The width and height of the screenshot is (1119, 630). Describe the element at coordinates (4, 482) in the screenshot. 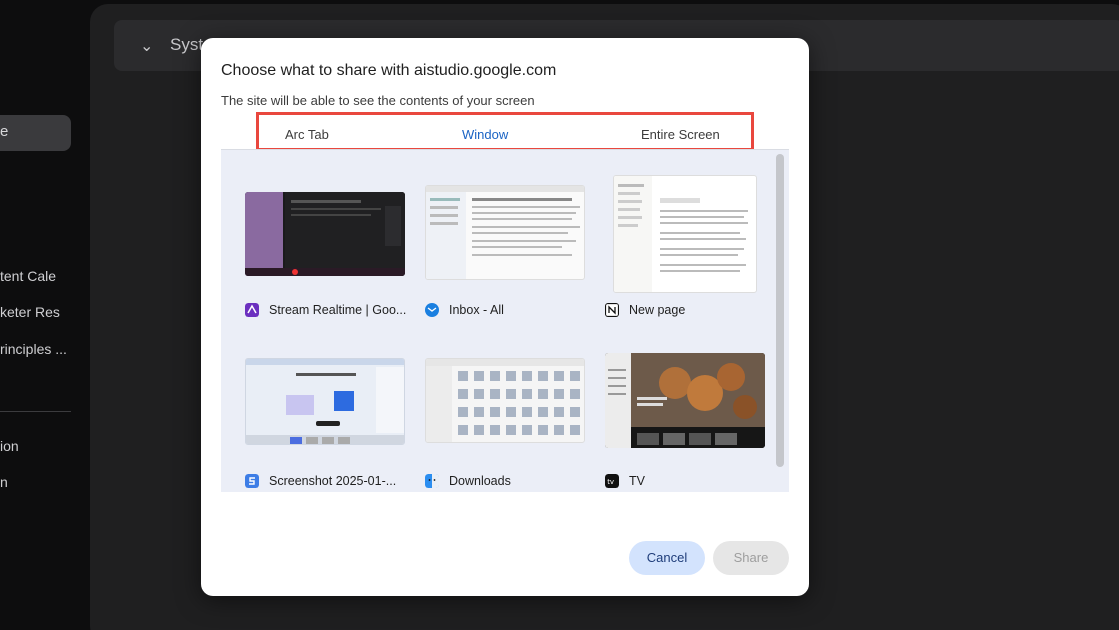

I see `sidebar-item: n` at that location.